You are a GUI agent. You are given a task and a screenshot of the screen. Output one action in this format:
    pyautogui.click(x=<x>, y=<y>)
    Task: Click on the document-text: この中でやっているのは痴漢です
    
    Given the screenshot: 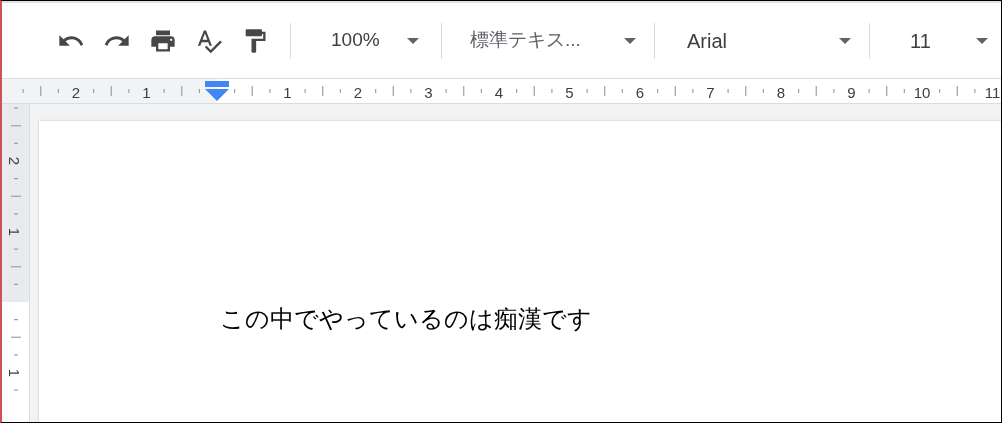 What is the action you would take?
    pyautogui.click(x=406, y=319)
    